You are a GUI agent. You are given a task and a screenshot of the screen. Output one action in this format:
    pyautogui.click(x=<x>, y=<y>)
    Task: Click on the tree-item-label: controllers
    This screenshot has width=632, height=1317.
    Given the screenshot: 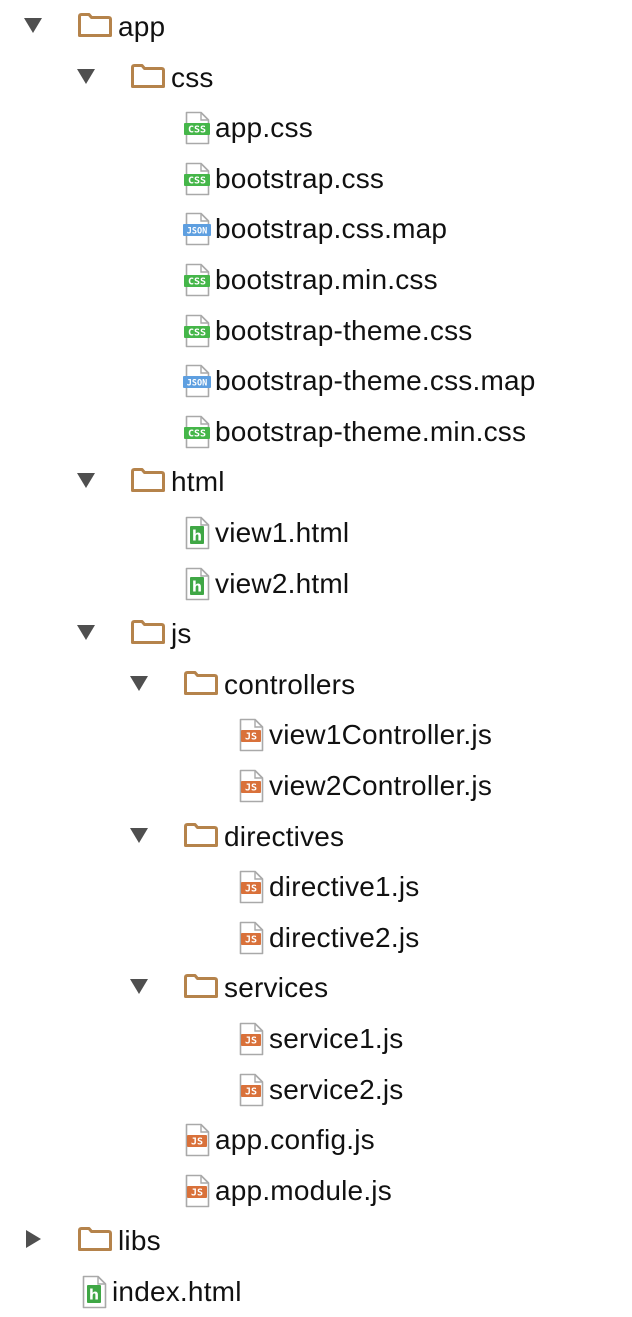 What is the action you would take?
    pyautogui.click(x=290, y=684)
    